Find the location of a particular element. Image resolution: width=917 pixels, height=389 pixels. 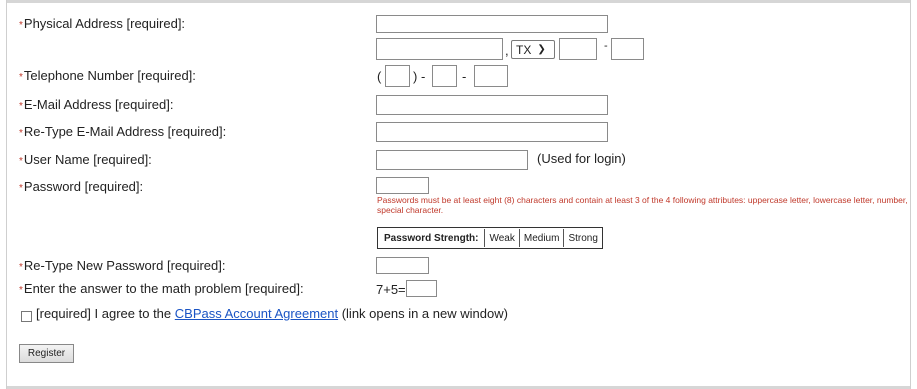

label-text: Physical Address [required]: is located at coordinates (104, 23).